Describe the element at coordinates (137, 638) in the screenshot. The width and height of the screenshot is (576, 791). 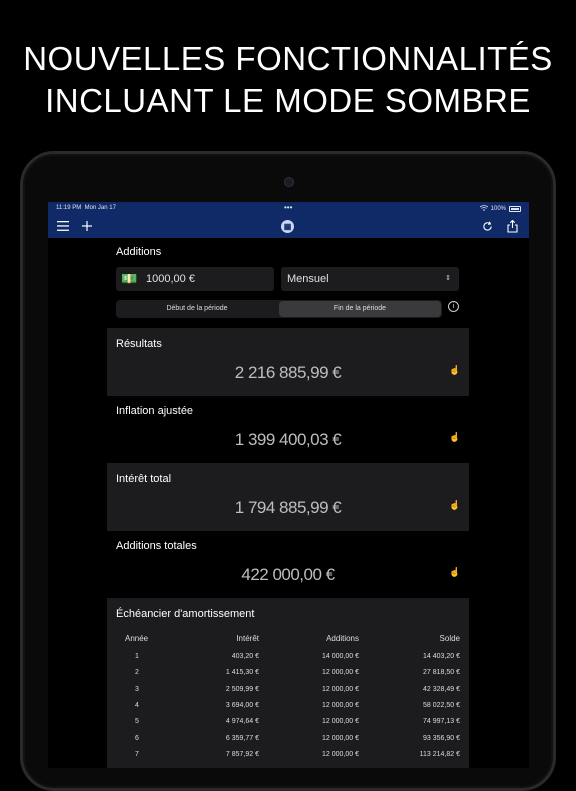
I see `header-year: Année` at that location.